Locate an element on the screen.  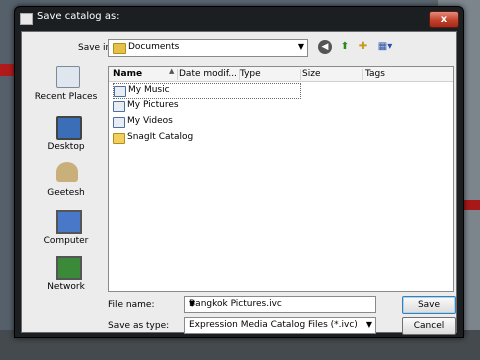
place-user: Geetesh is located at coordinates (66, 185).